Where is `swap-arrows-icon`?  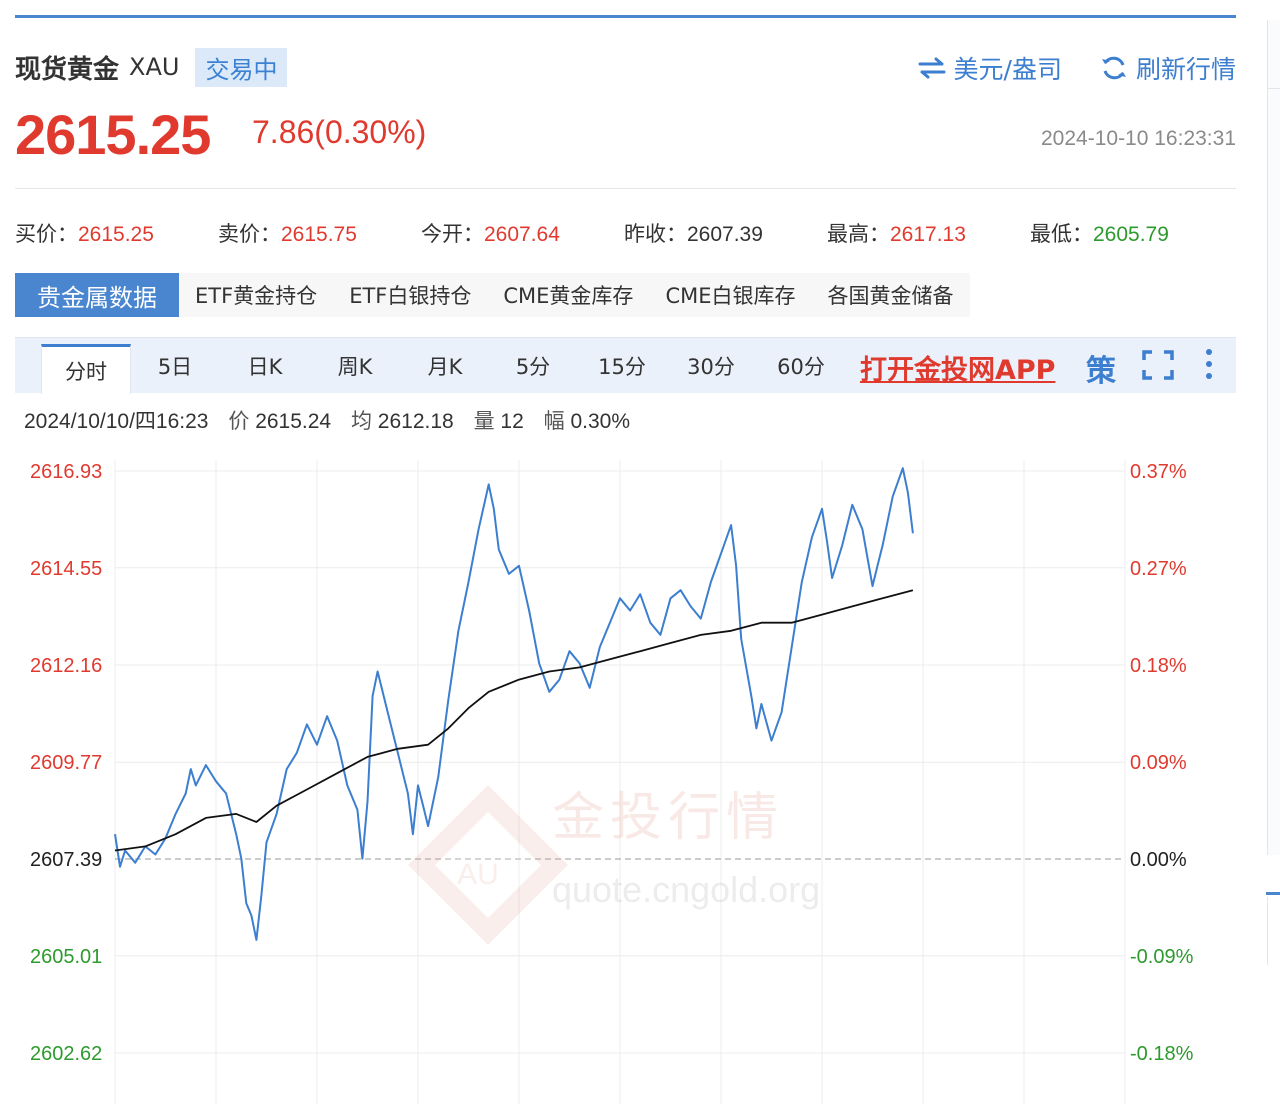 swap-arrows-icon is located at coordinates (932, 68).